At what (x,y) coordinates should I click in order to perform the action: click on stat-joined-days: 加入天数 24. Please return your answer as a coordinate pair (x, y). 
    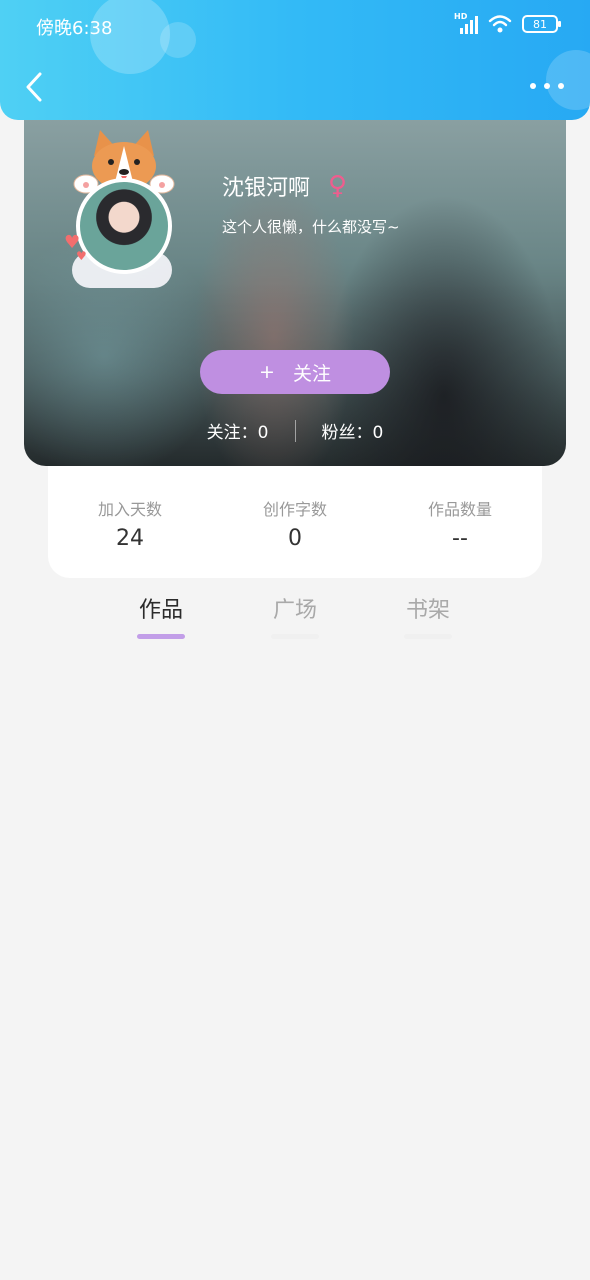
    Looking at the image, I should click on (130, 523).